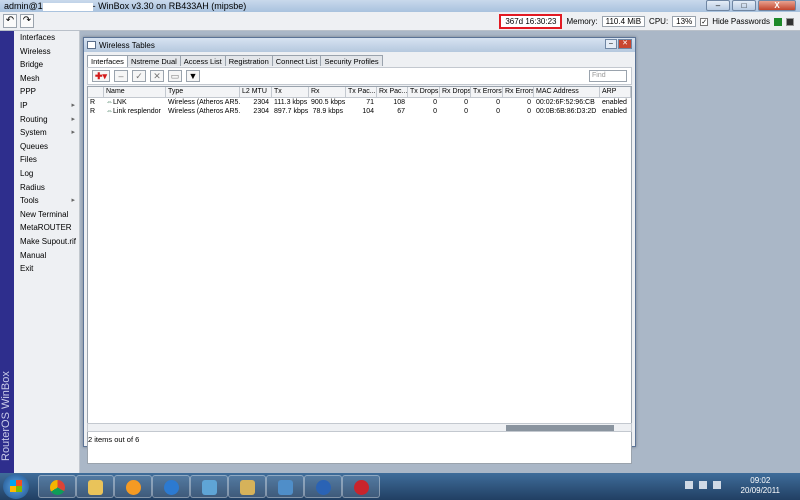 The width and height of the screenshot is (800, 500). What do you see at coordinates (760, 490) in the screenshot?
I see `clock-date: 20/09/2011` at bounding box center [760, 490].